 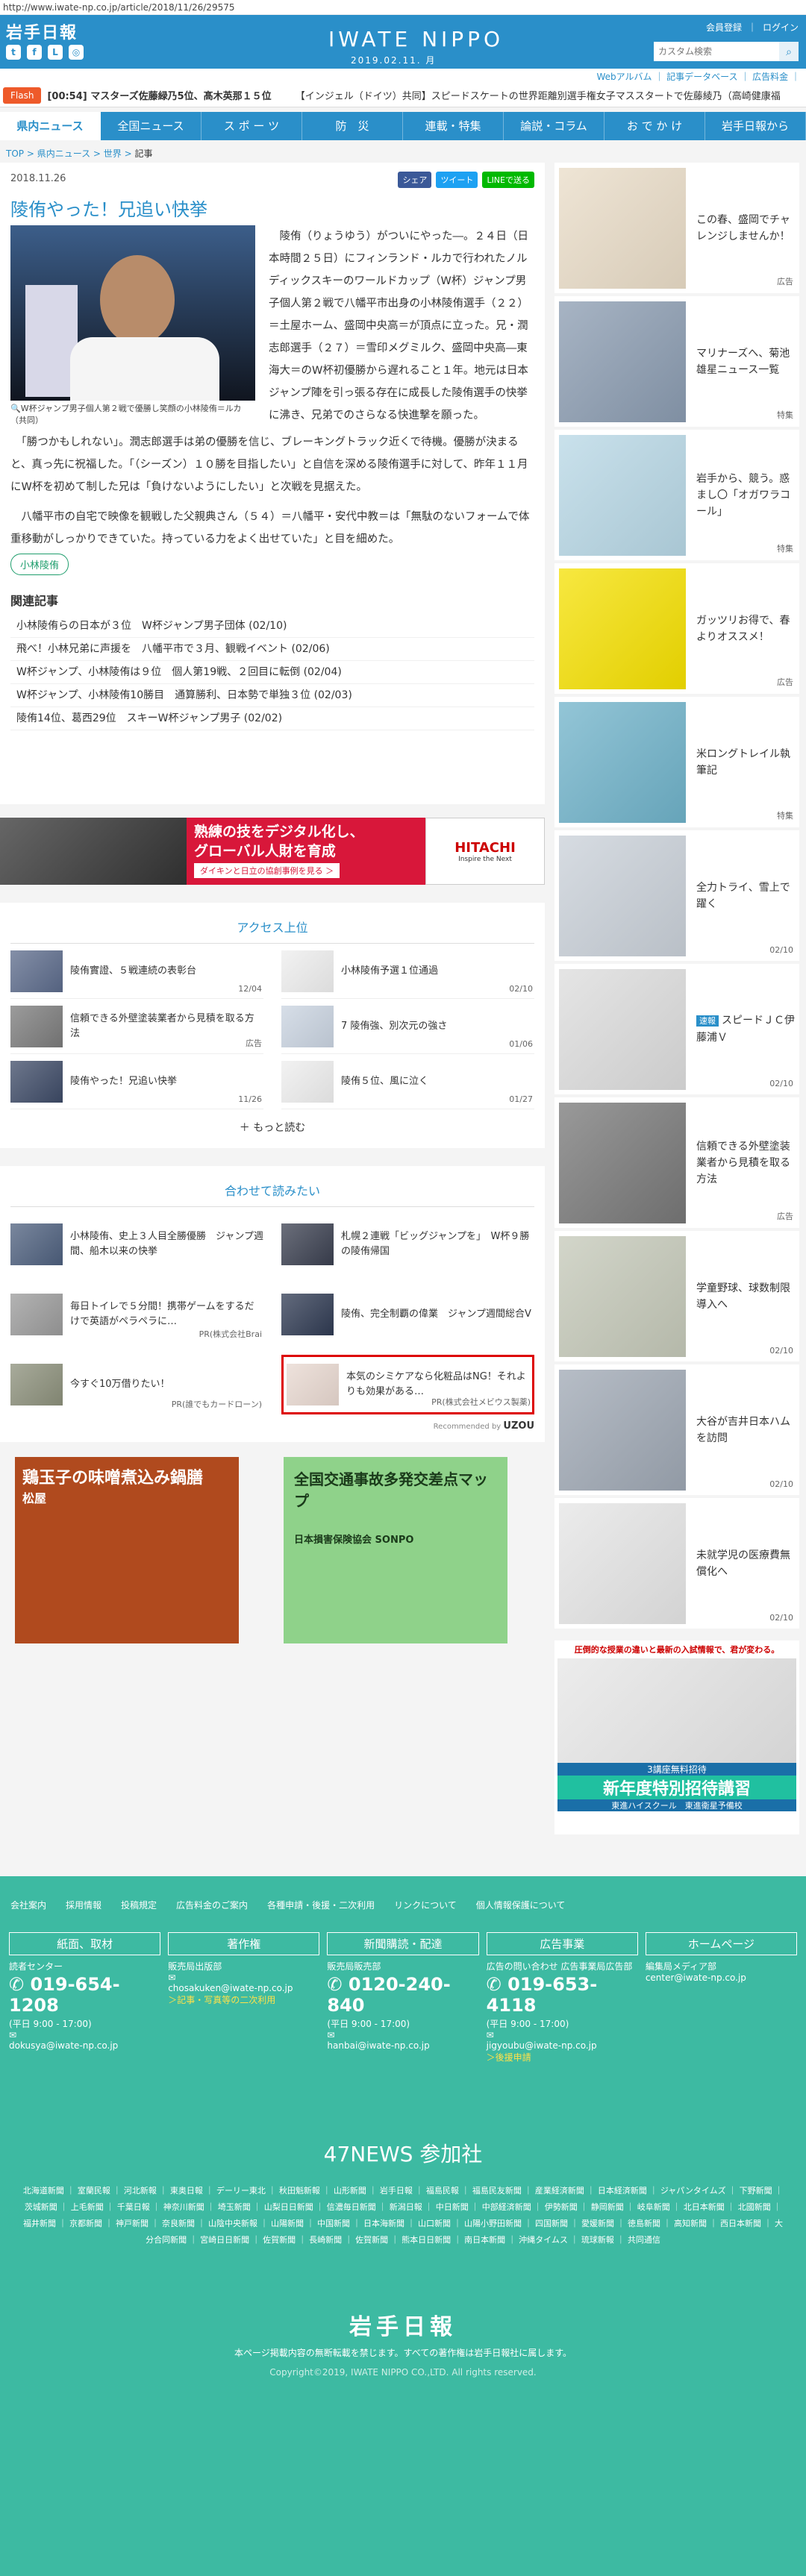 What do you see at coordinates (426, 1905) in the screenshot?
I see `footer-link: リンクについて` at bounding box center [426, 1905].